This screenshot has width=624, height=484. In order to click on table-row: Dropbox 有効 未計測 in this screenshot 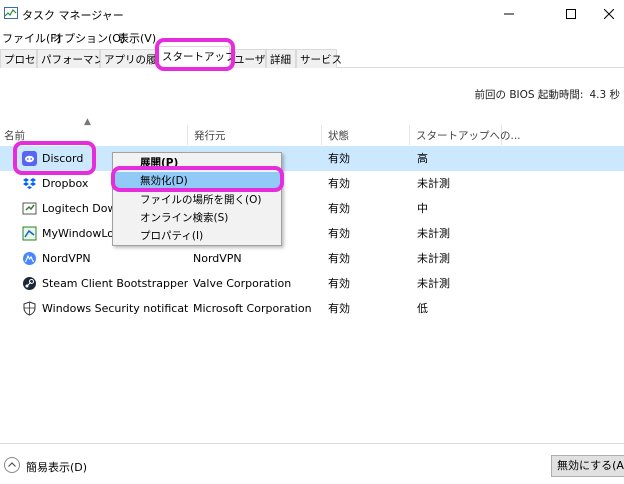, I will do `click(312, 183)`.